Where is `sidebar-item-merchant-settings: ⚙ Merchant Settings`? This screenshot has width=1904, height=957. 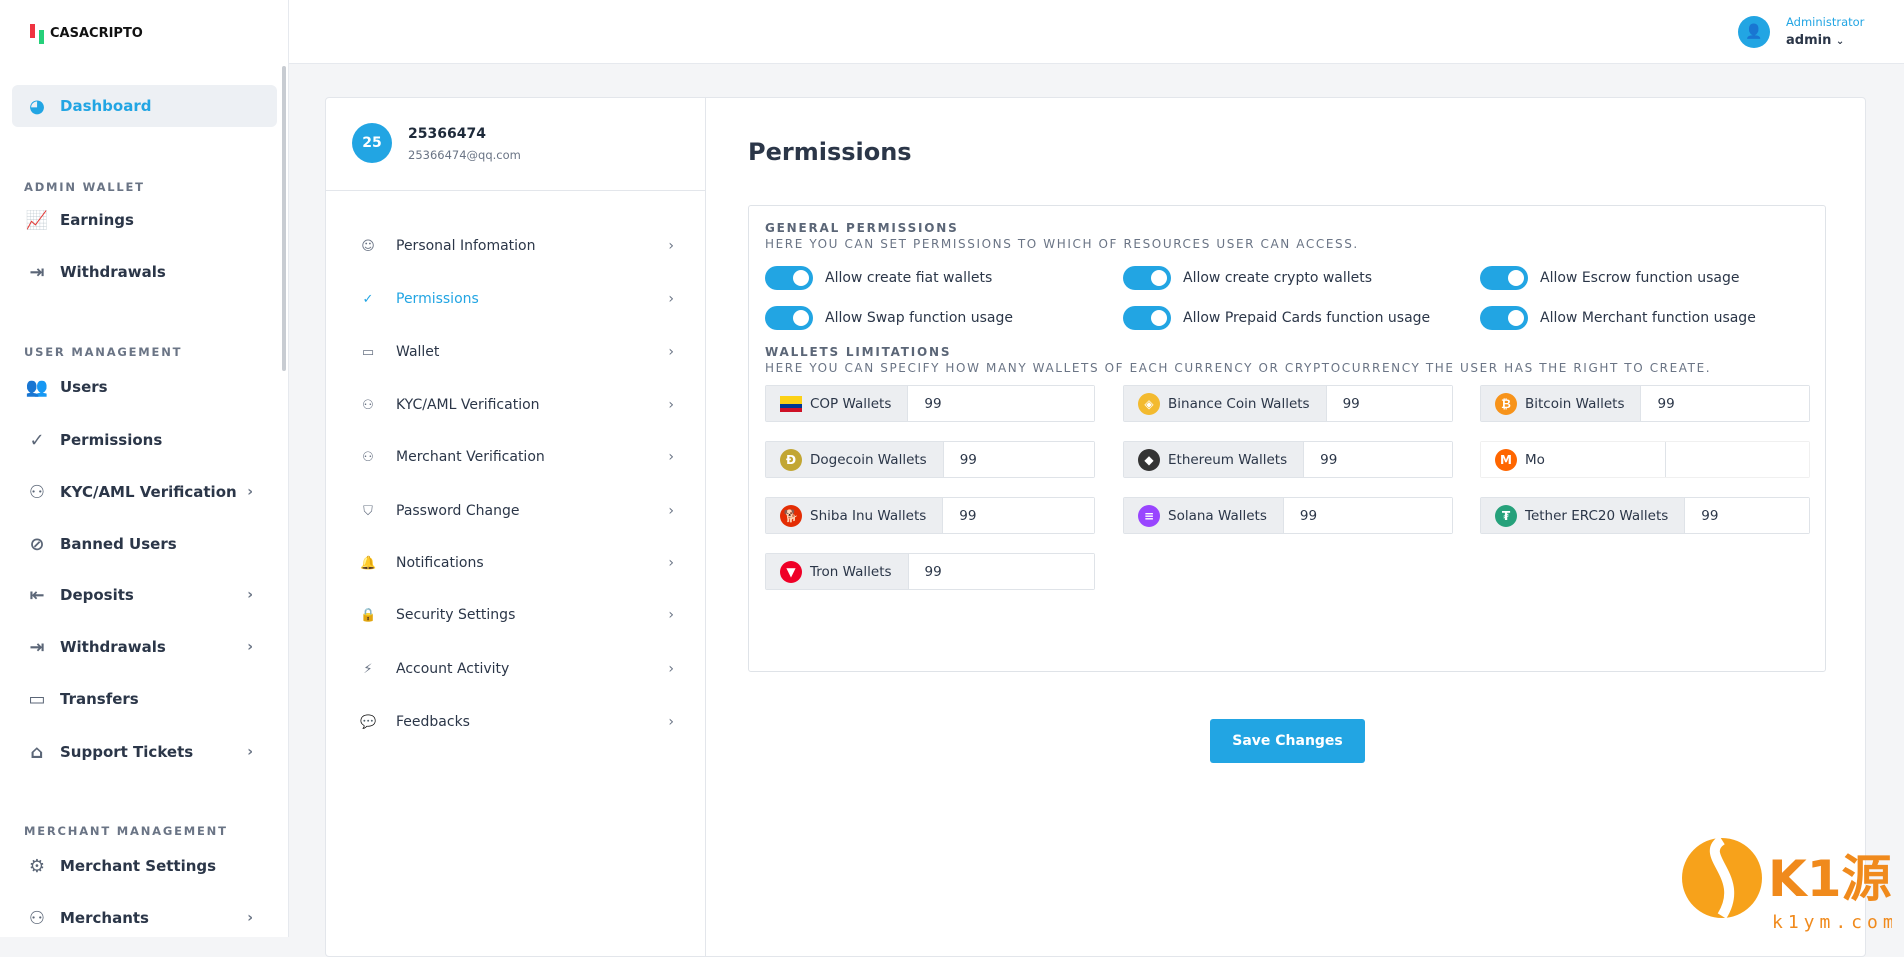 sidebar-item-merchant-settings: ⚙ Merchant Settings is located at coordinates (144, 866).